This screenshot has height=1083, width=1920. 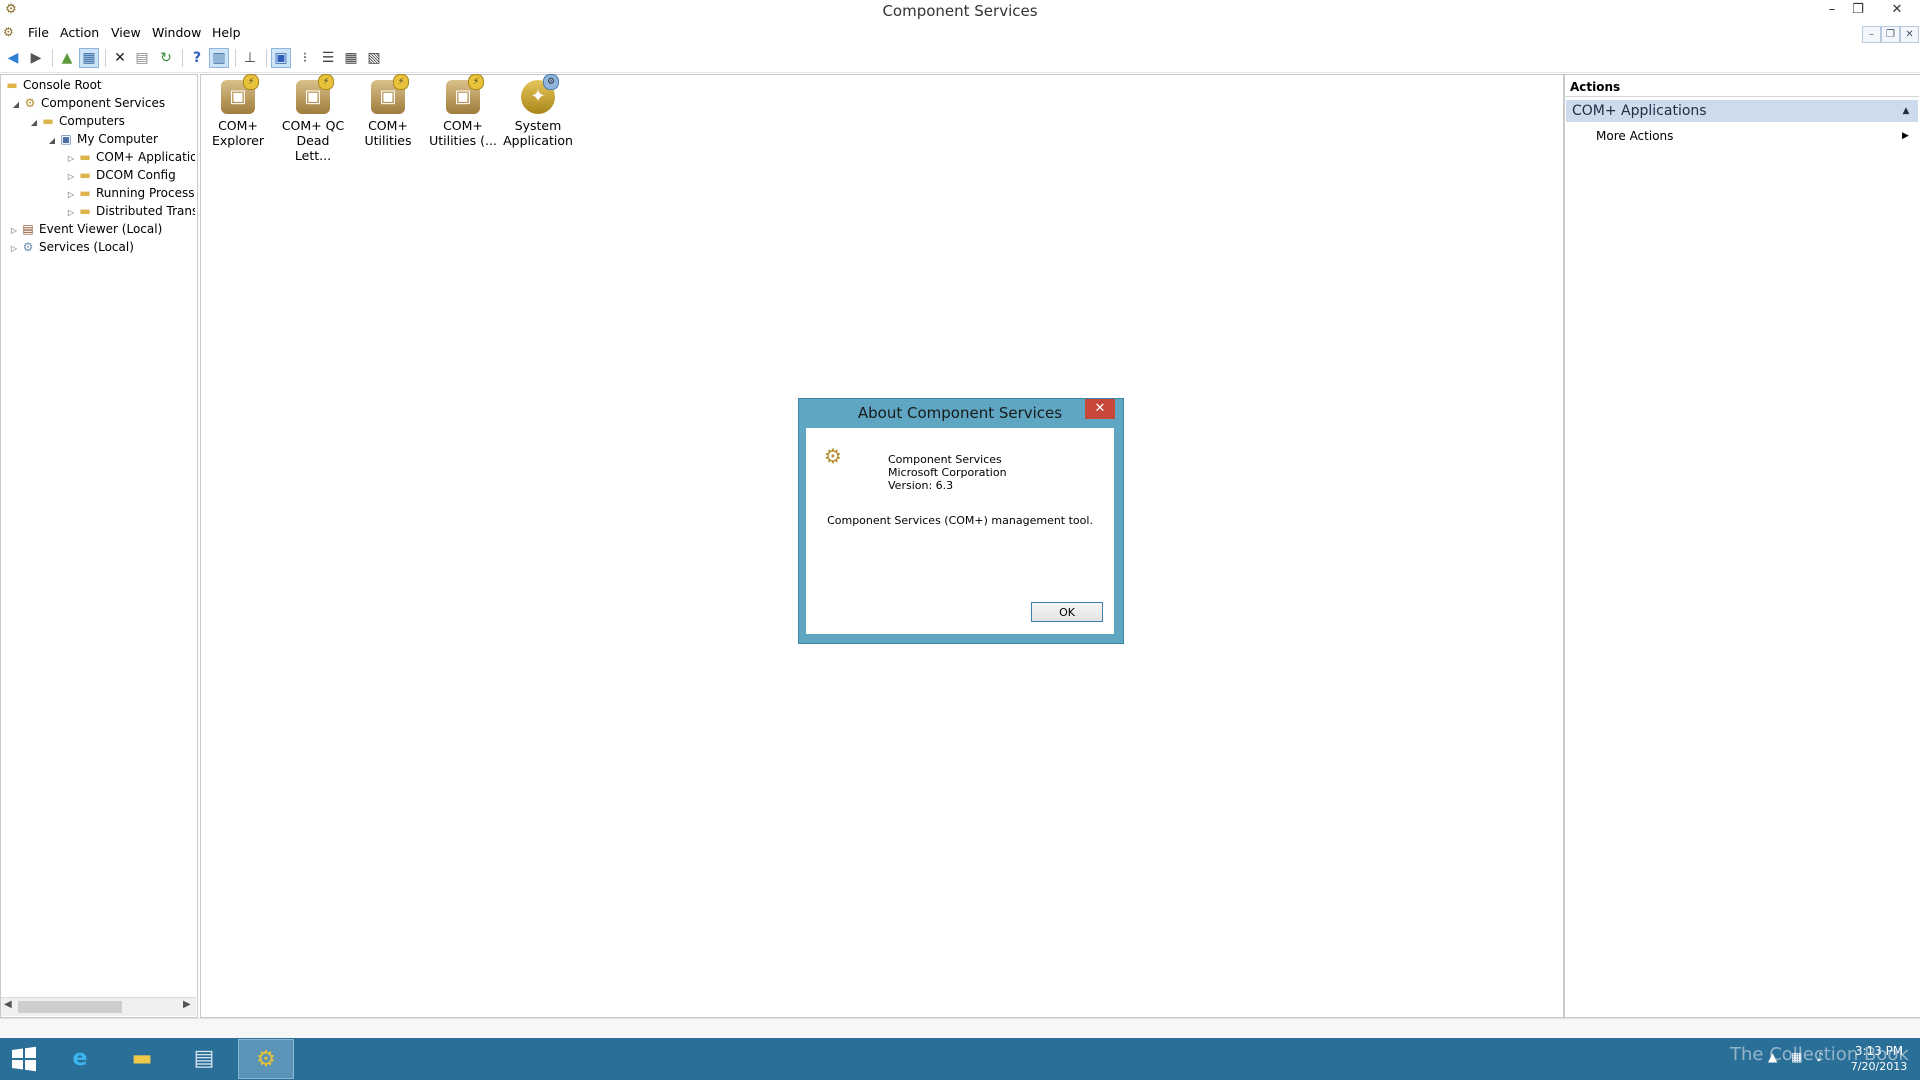 I want to click on tree-item-my-computer: ◢ ▣ My Computer, so click(x=102, y=139).